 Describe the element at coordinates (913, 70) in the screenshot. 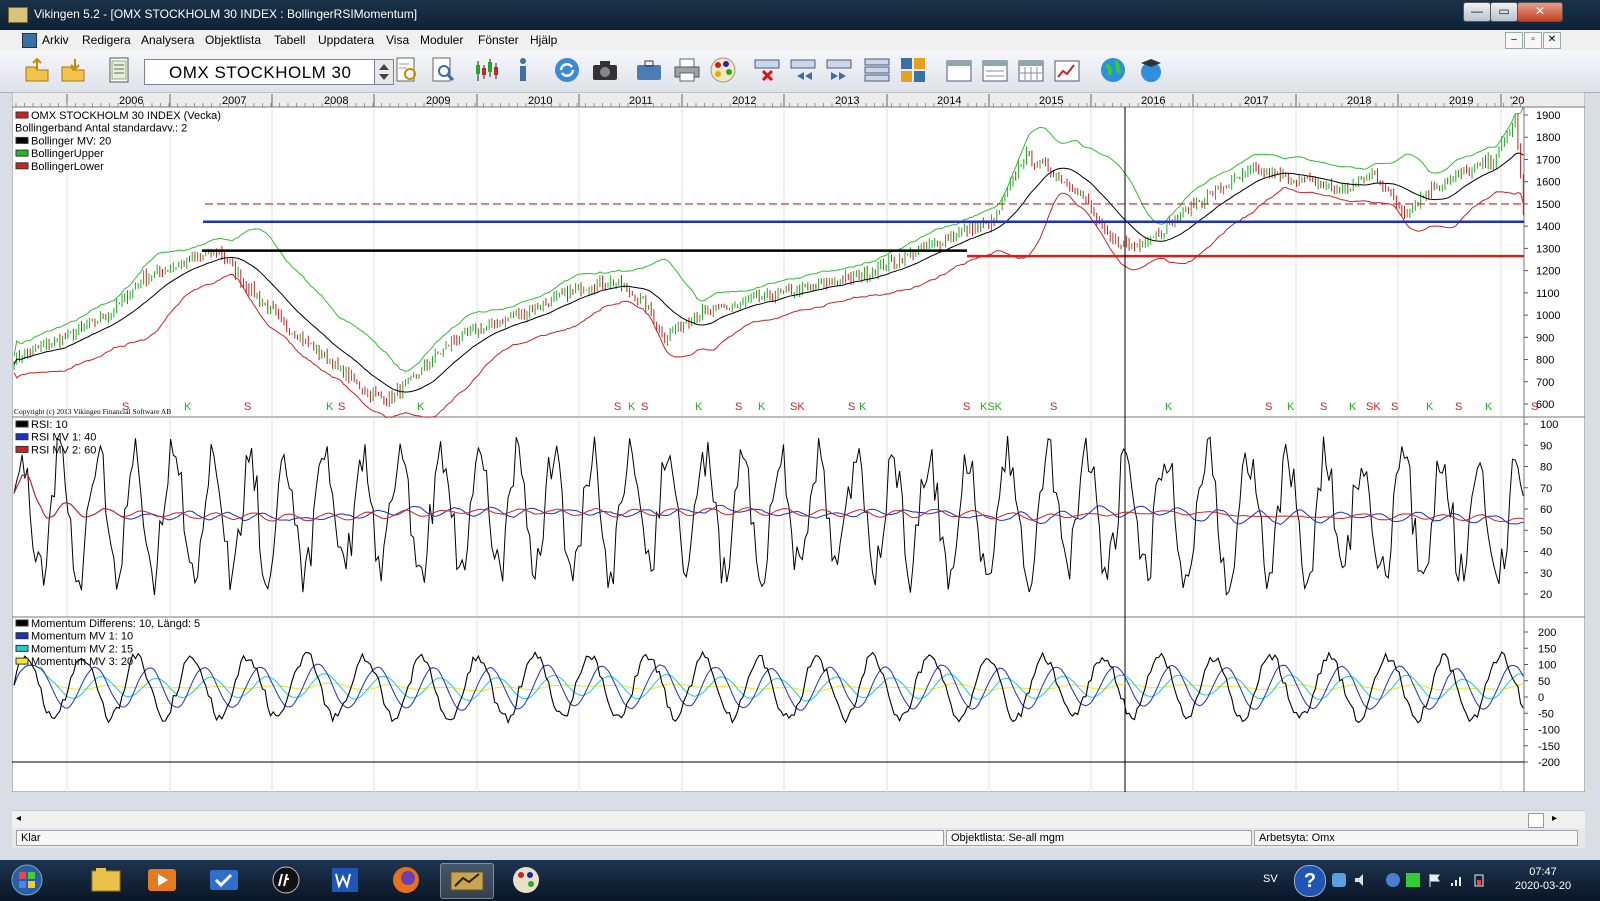

I see `layout-grid-icon` at that location.